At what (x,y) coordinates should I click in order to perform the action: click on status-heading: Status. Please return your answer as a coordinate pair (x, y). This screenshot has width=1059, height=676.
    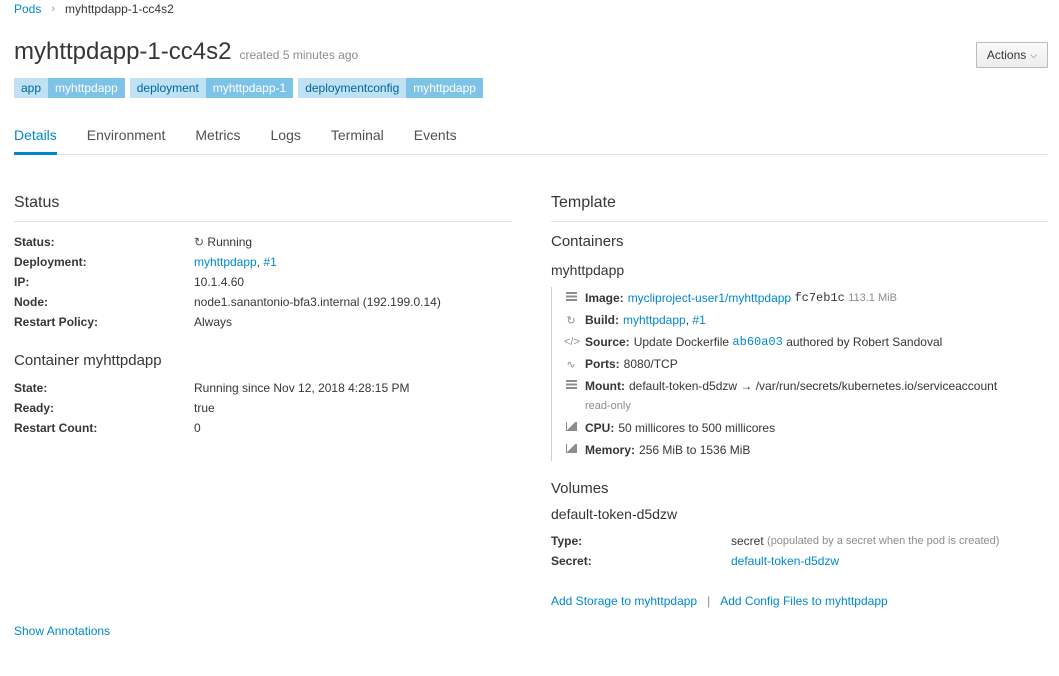
    Looking at the image, I should click on (37, 202).